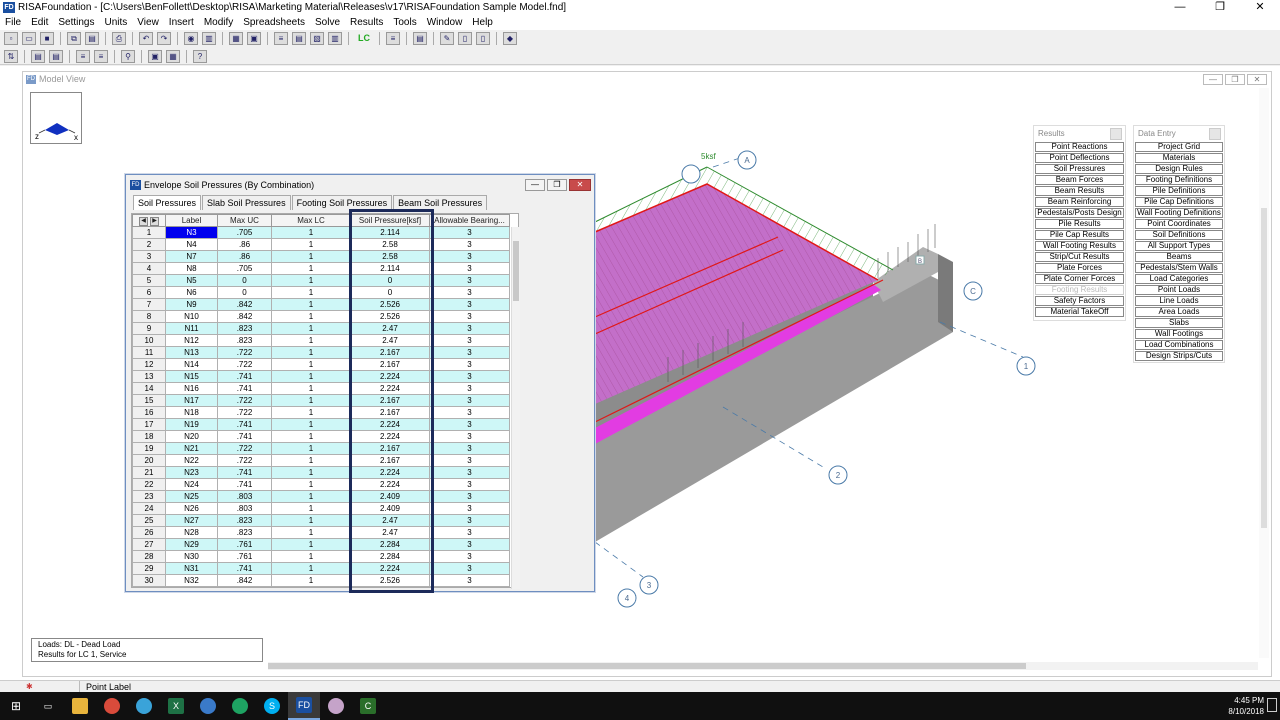 The height and width of the screenshot is (720, 1280). I want to click on table-row: 15 N17.722 1 2.167 3, so click(321, 400).